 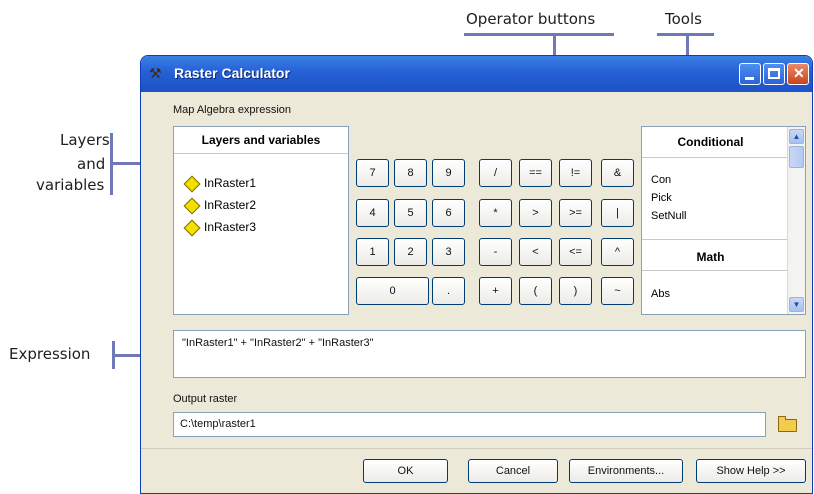 I want to click on key-divide: /, so click(x=495, y=173).